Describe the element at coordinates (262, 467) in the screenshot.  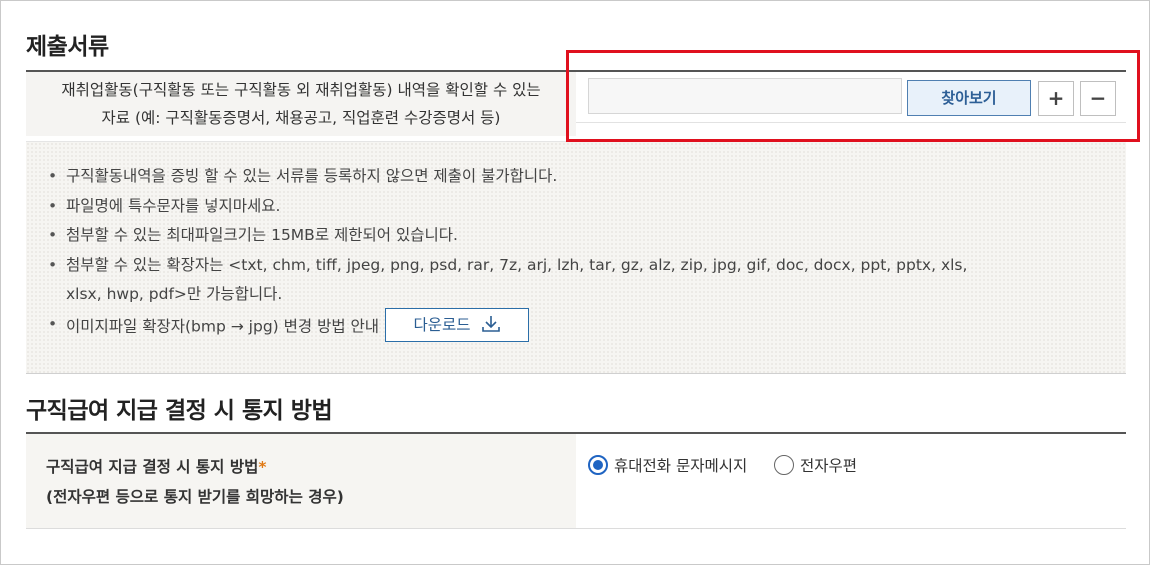
I see `required-mark: *` at that location.